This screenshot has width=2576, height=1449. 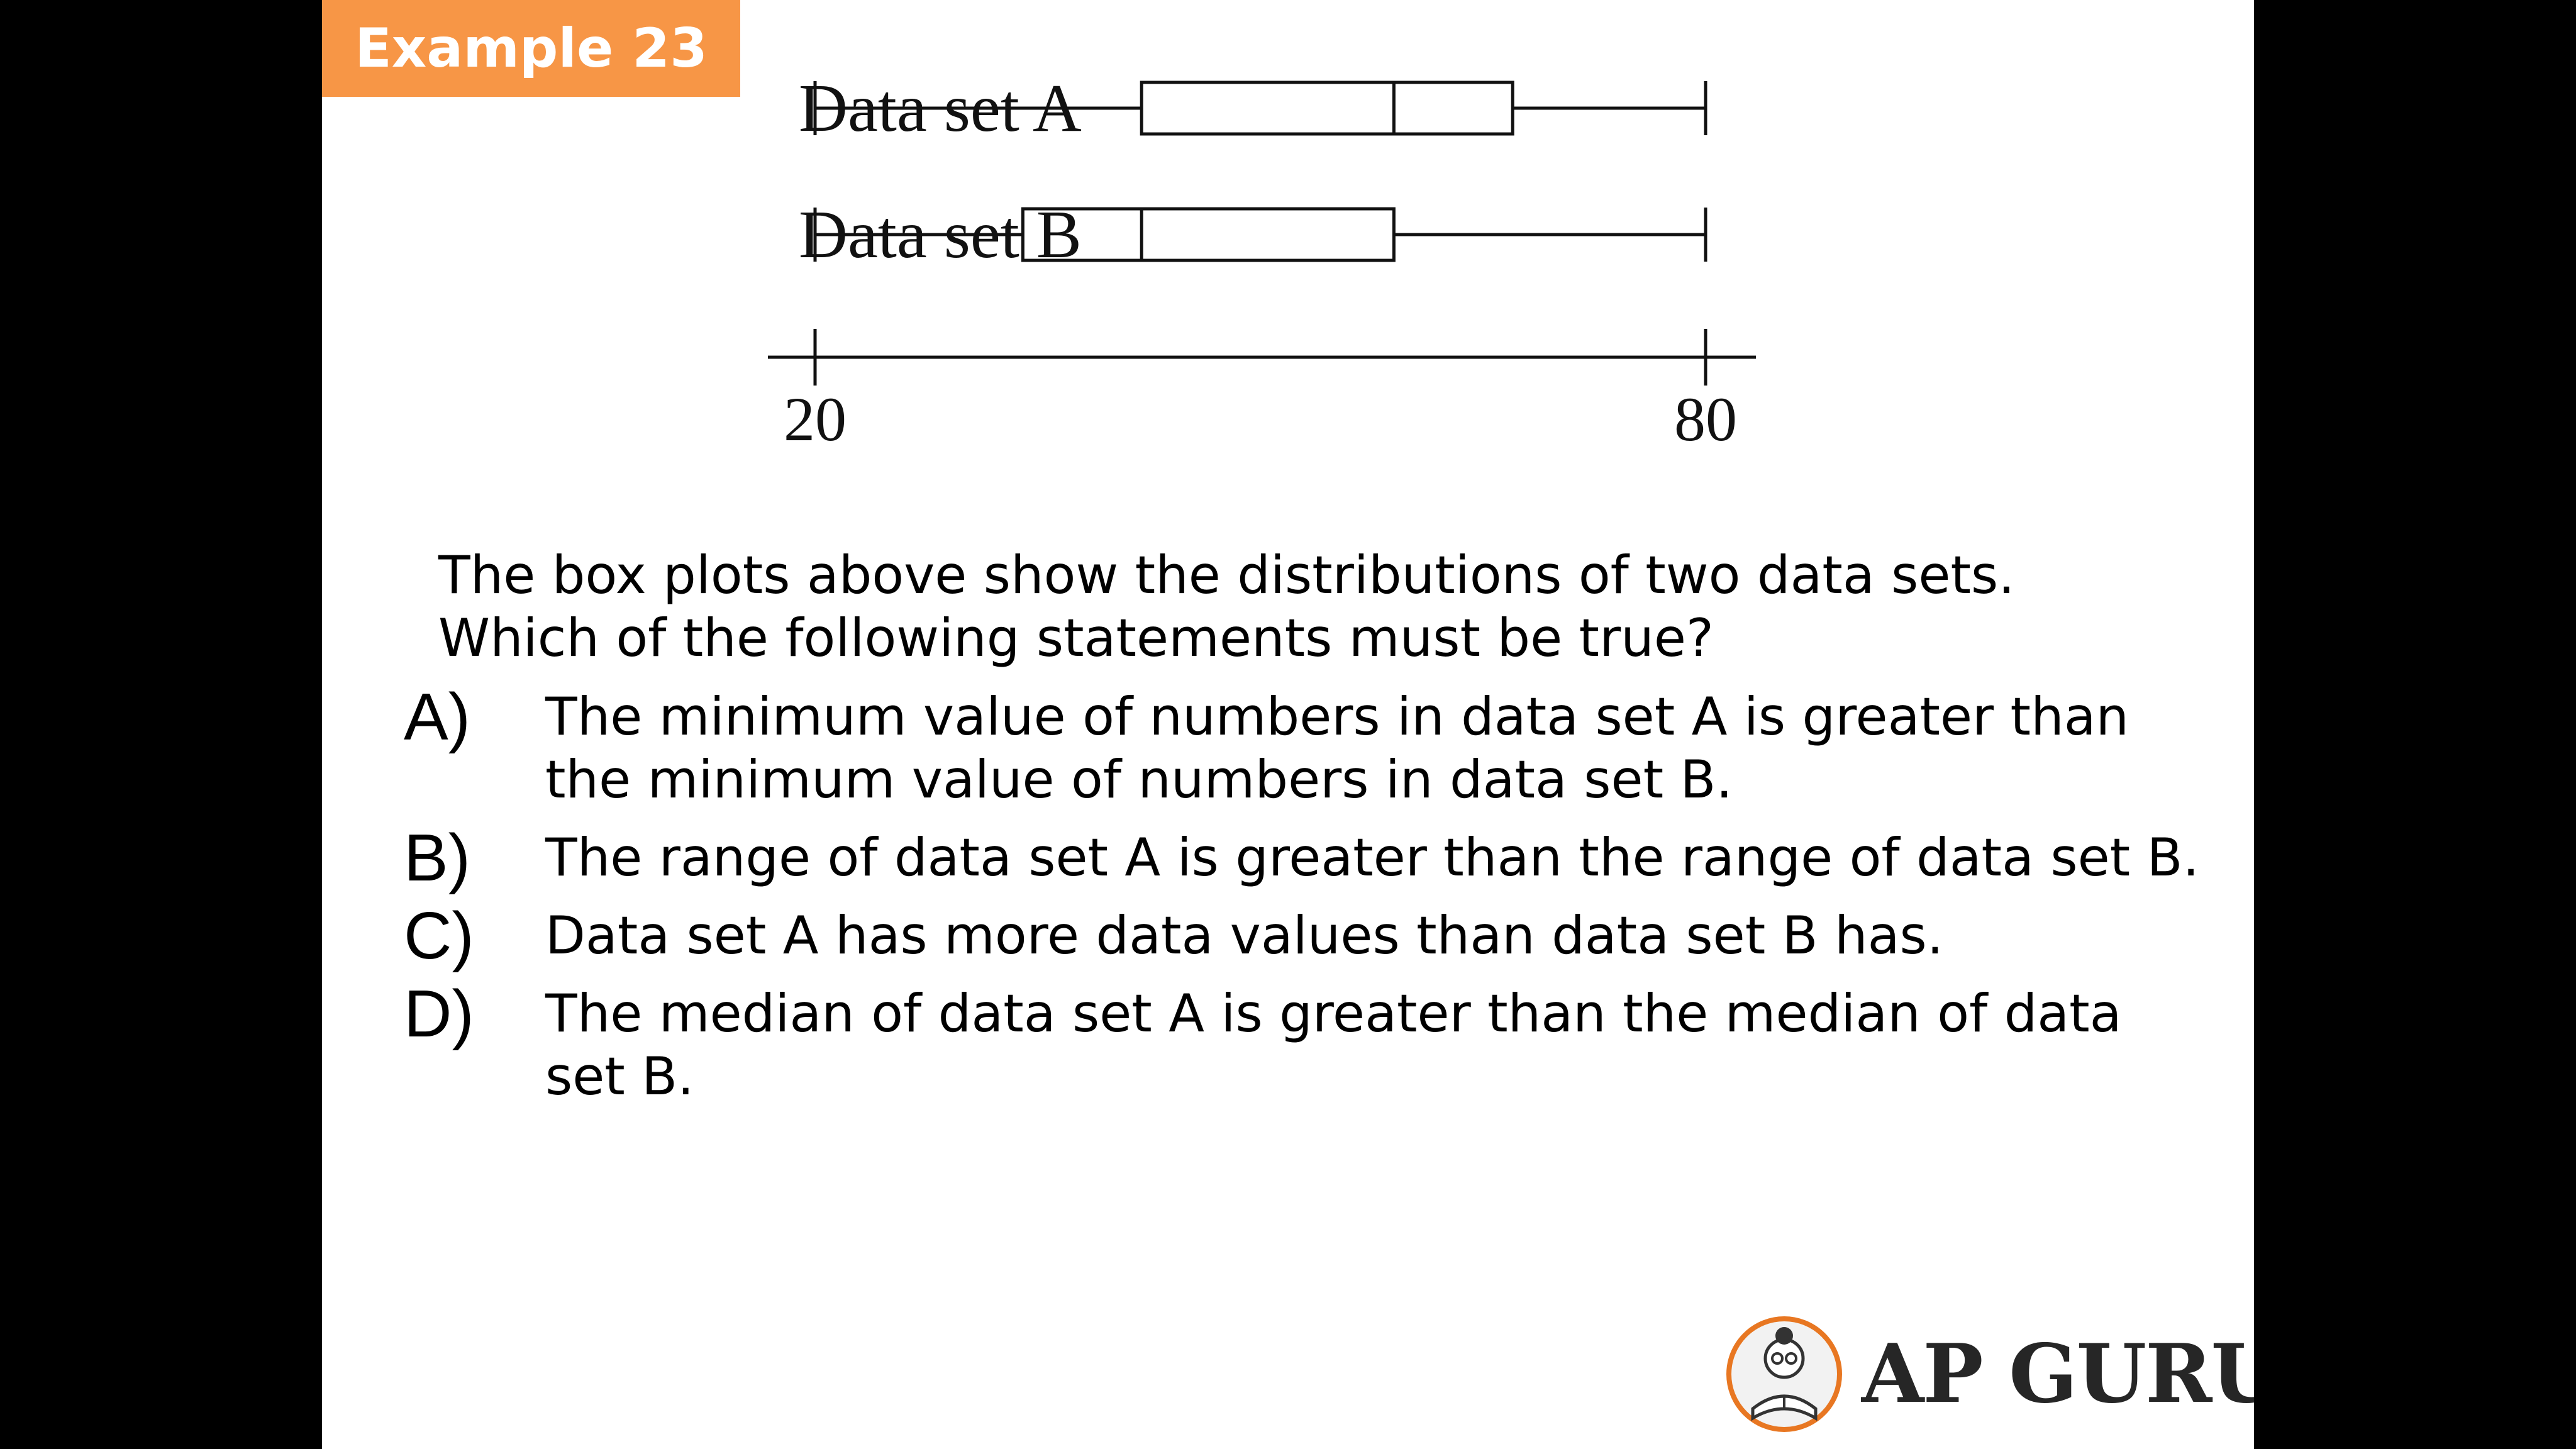 I want to click on box-plot-series-group: Data set A Data set B, so click(x=1253, y=171).